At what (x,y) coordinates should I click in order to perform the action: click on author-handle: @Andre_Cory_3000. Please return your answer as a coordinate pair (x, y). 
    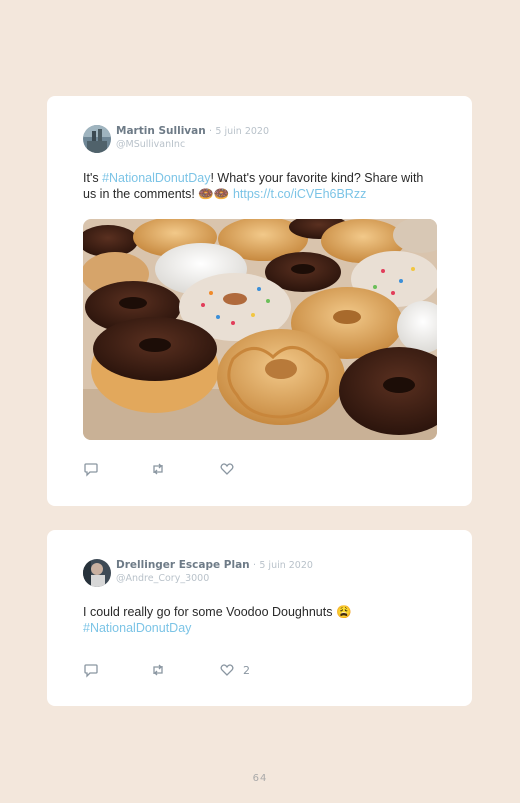
    Looking at the image, I should click on (162, 578).